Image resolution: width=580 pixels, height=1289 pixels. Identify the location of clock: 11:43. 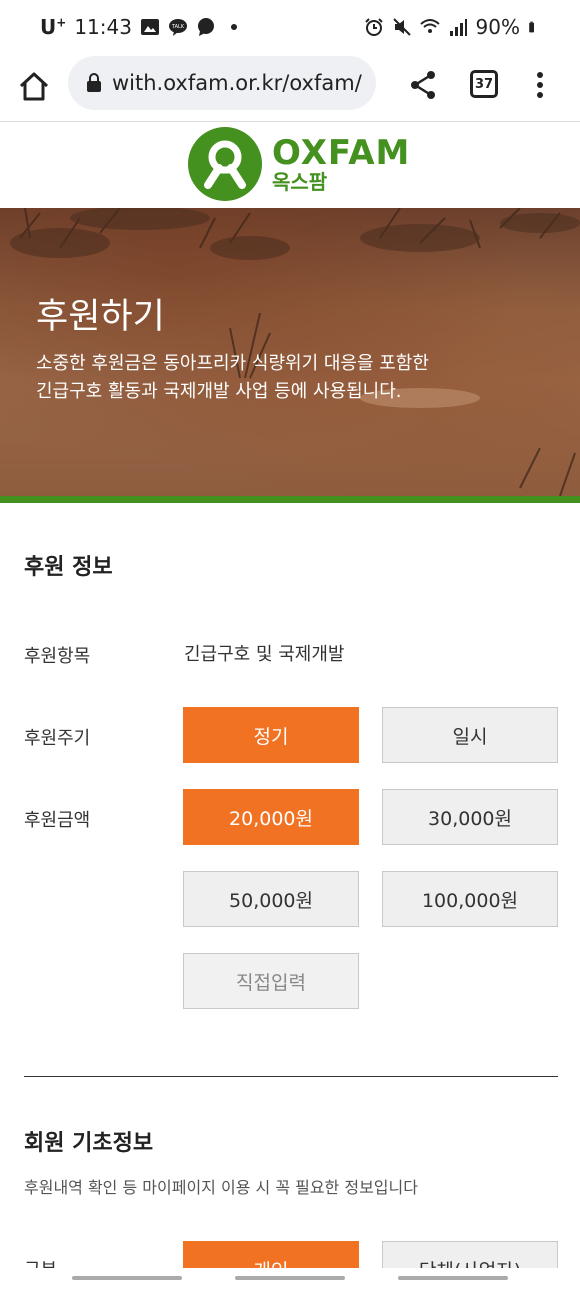
(103, 27).